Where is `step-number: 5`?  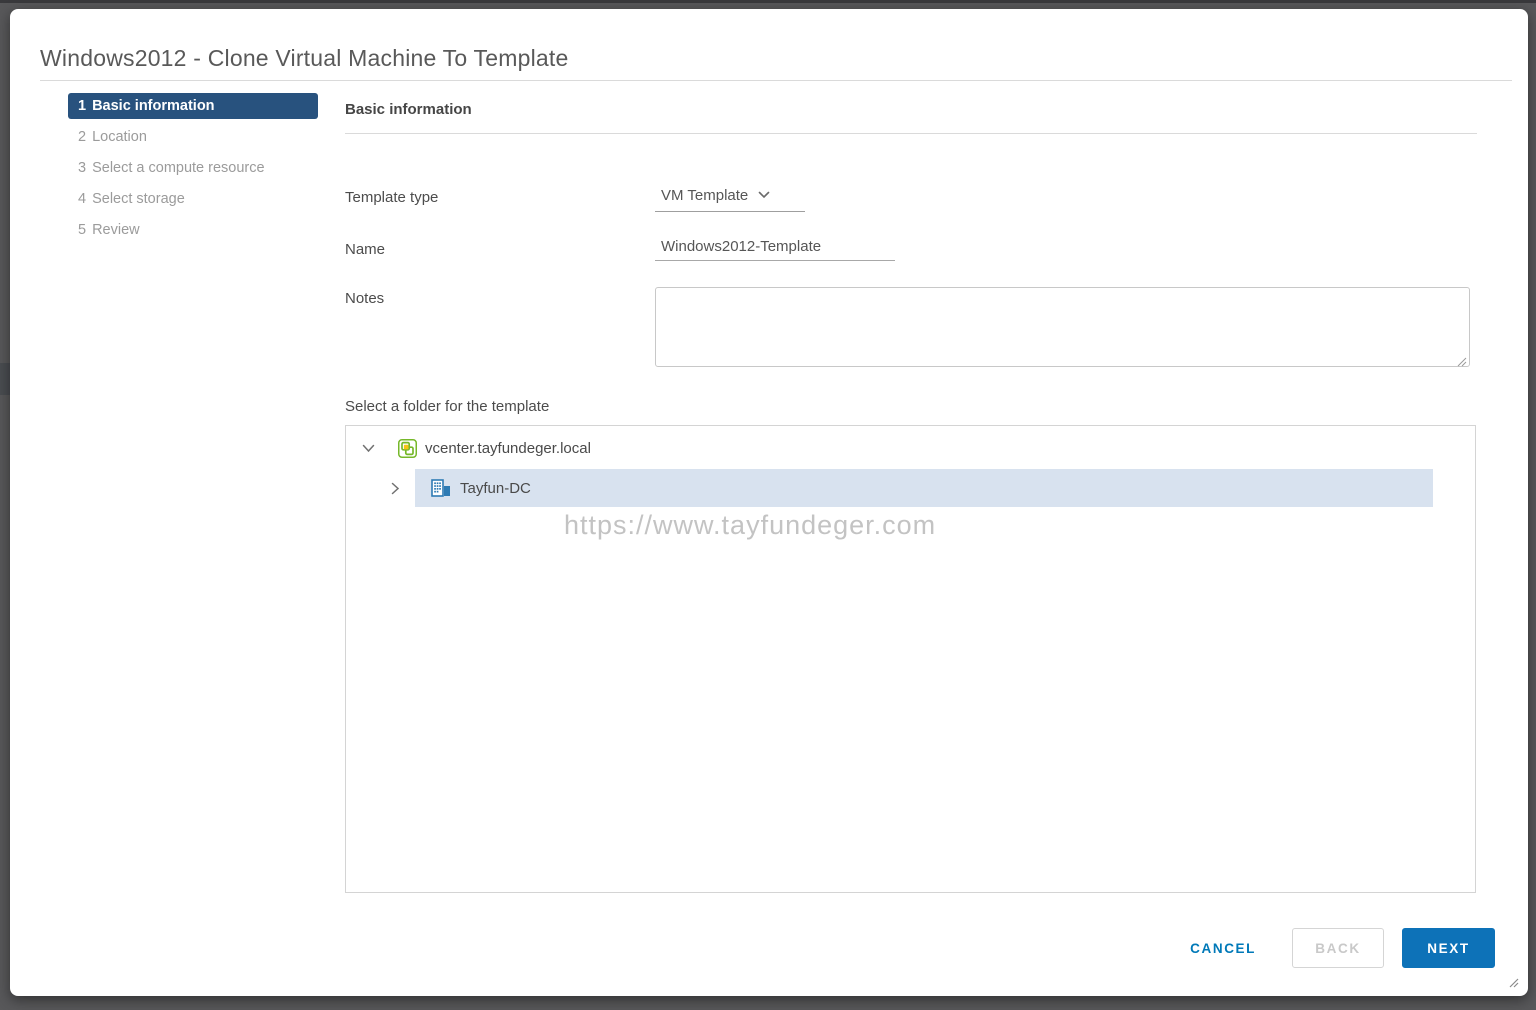
step-number: 5 is located at coordinates (82, 230).